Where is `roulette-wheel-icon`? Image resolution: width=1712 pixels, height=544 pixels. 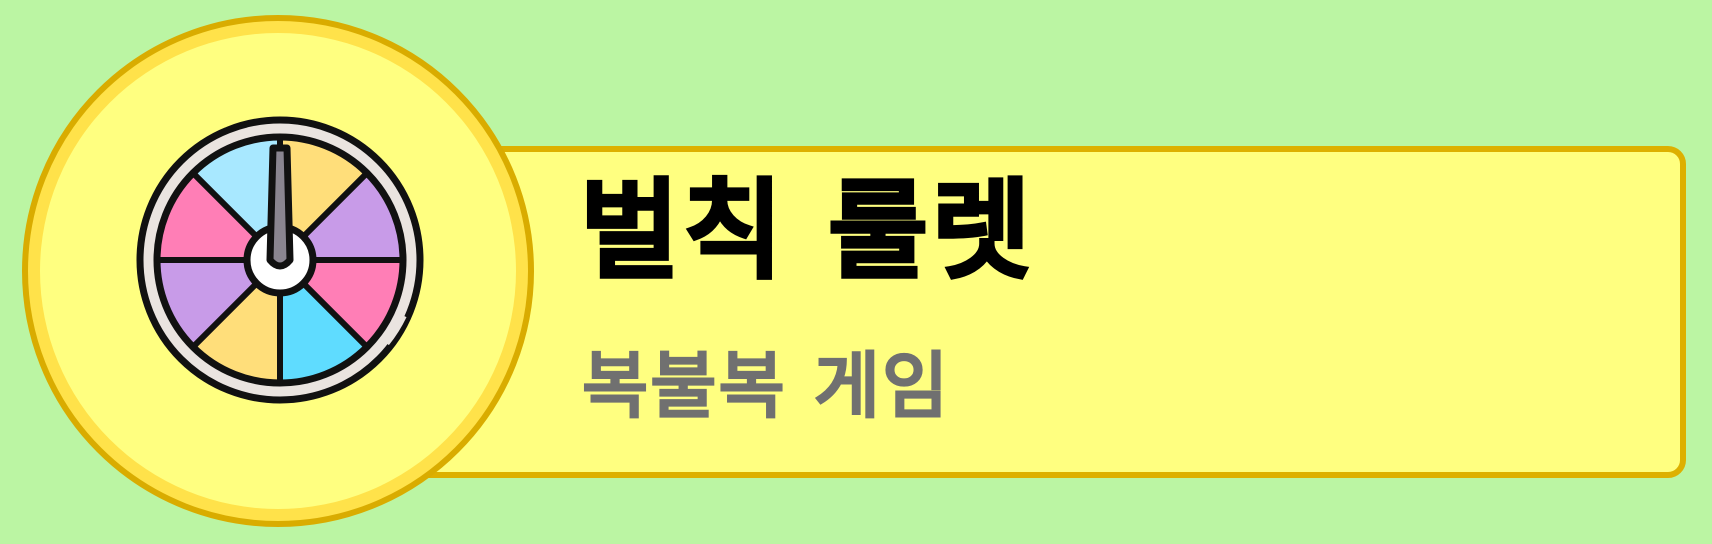
roulette-wheel-icon is located at coordinates (280, 260).